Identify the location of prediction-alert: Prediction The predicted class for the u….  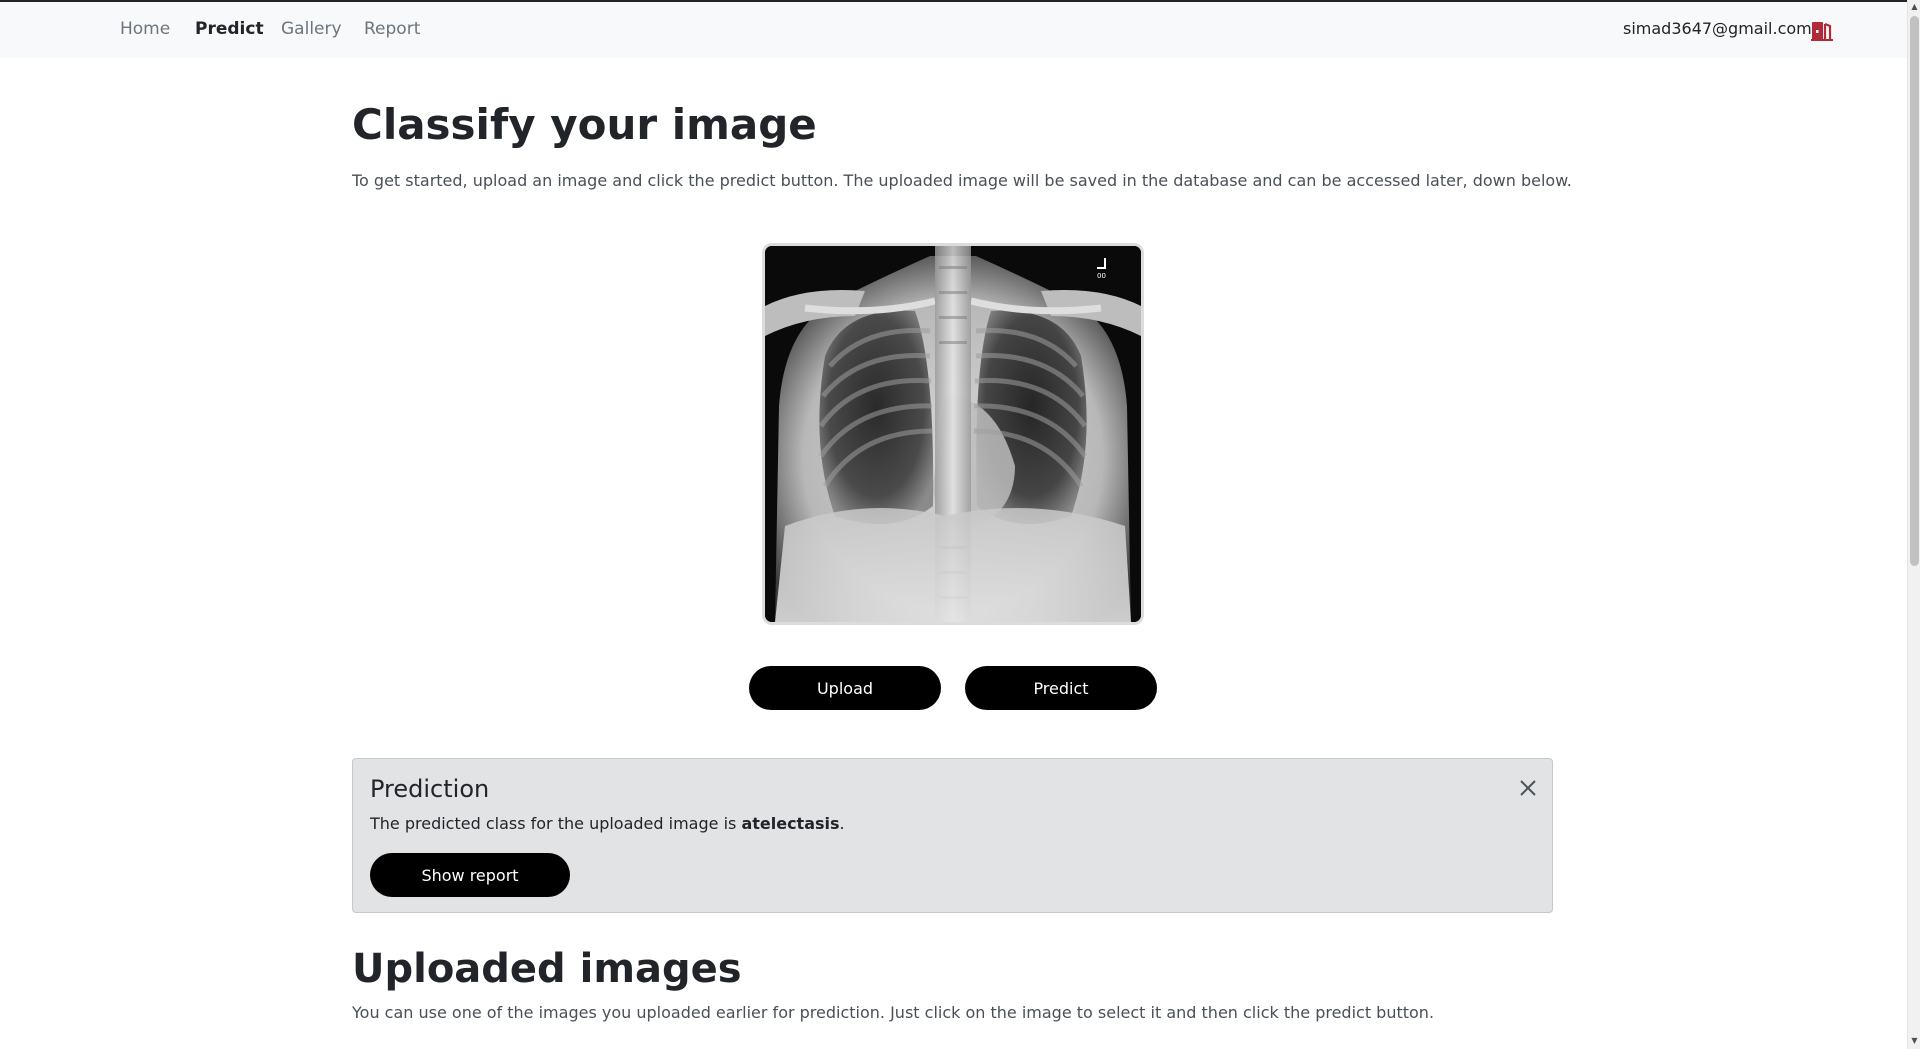
(952, 835).